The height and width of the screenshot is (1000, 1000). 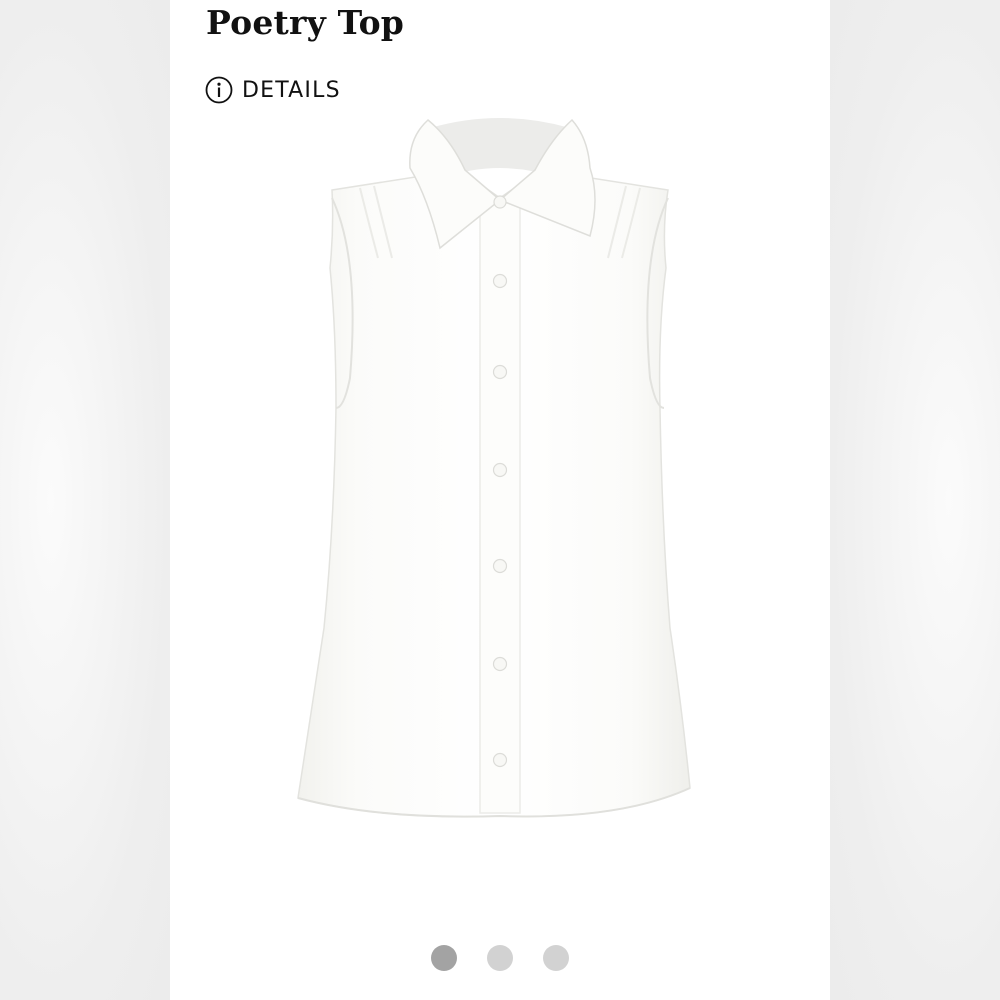 I want to click on image-carousel-dots, so click(x=500, y=958).